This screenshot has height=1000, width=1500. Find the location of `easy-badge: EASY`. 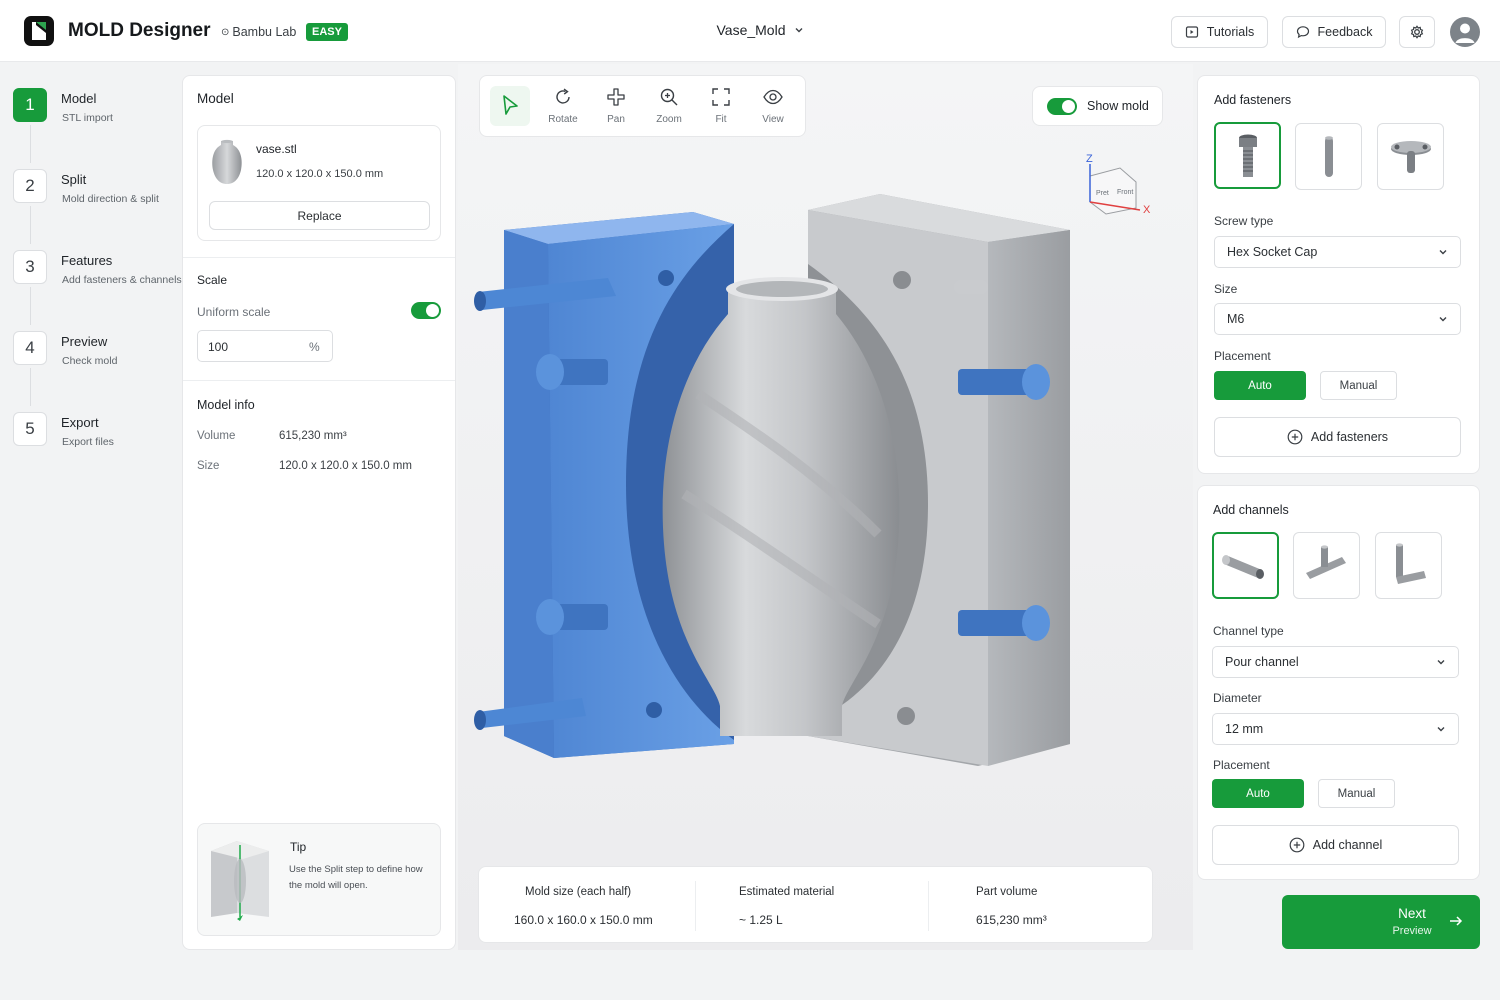

easy-badge: EASY is located at coordinates (327, 32).